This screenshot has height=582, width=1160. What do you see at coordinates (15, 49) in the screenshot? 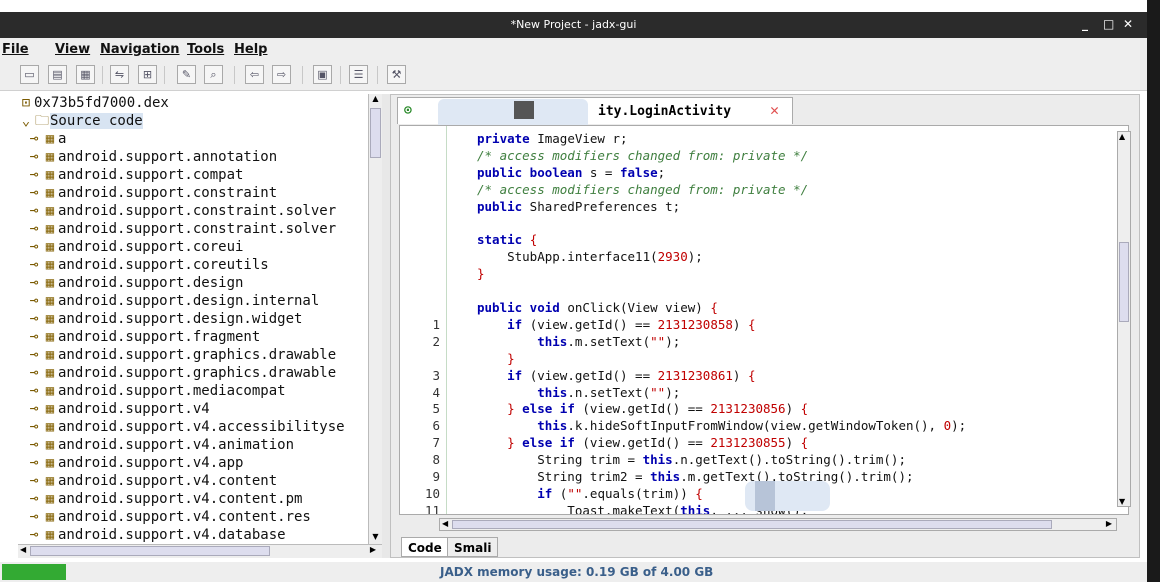
I see `menu-file: File` at bounding box center [15, 49].